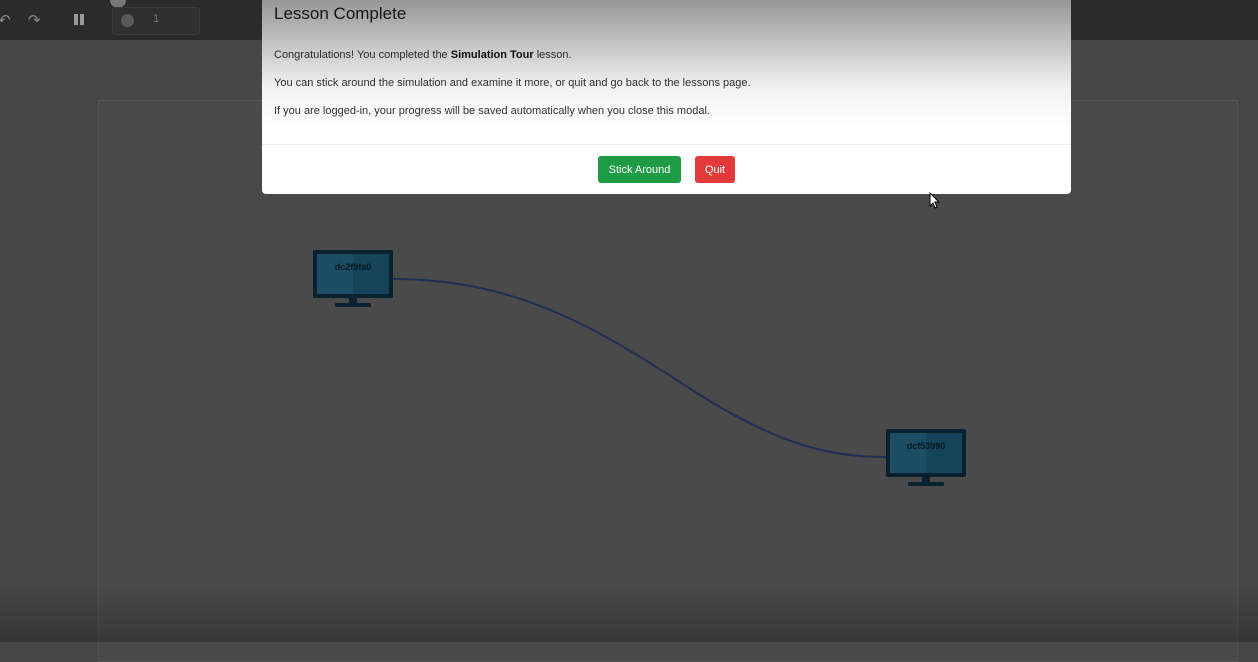  What do you see at coordinates (639, 169) in the screenshot?
I see `stick-around-button: Stick Around` at bounding box center [639, 169].